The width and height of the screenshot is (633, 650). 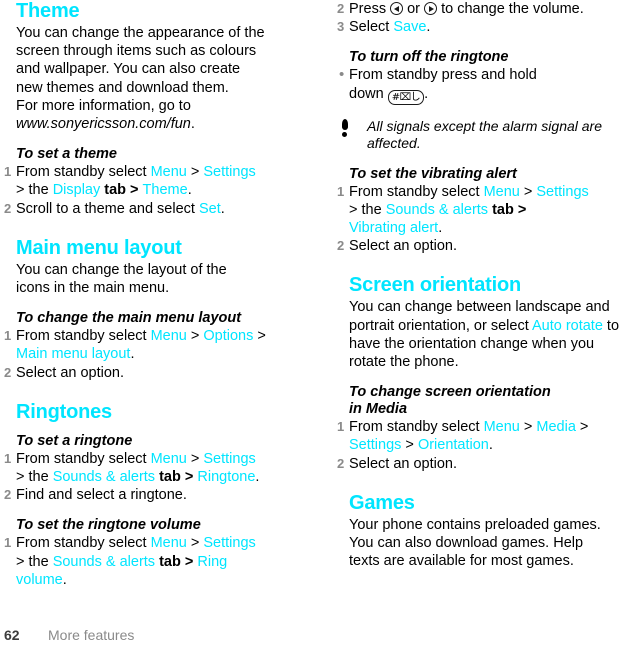 I want to click on task-title-set-ringtone: To set a ringtone, so click(x=74, y=440).